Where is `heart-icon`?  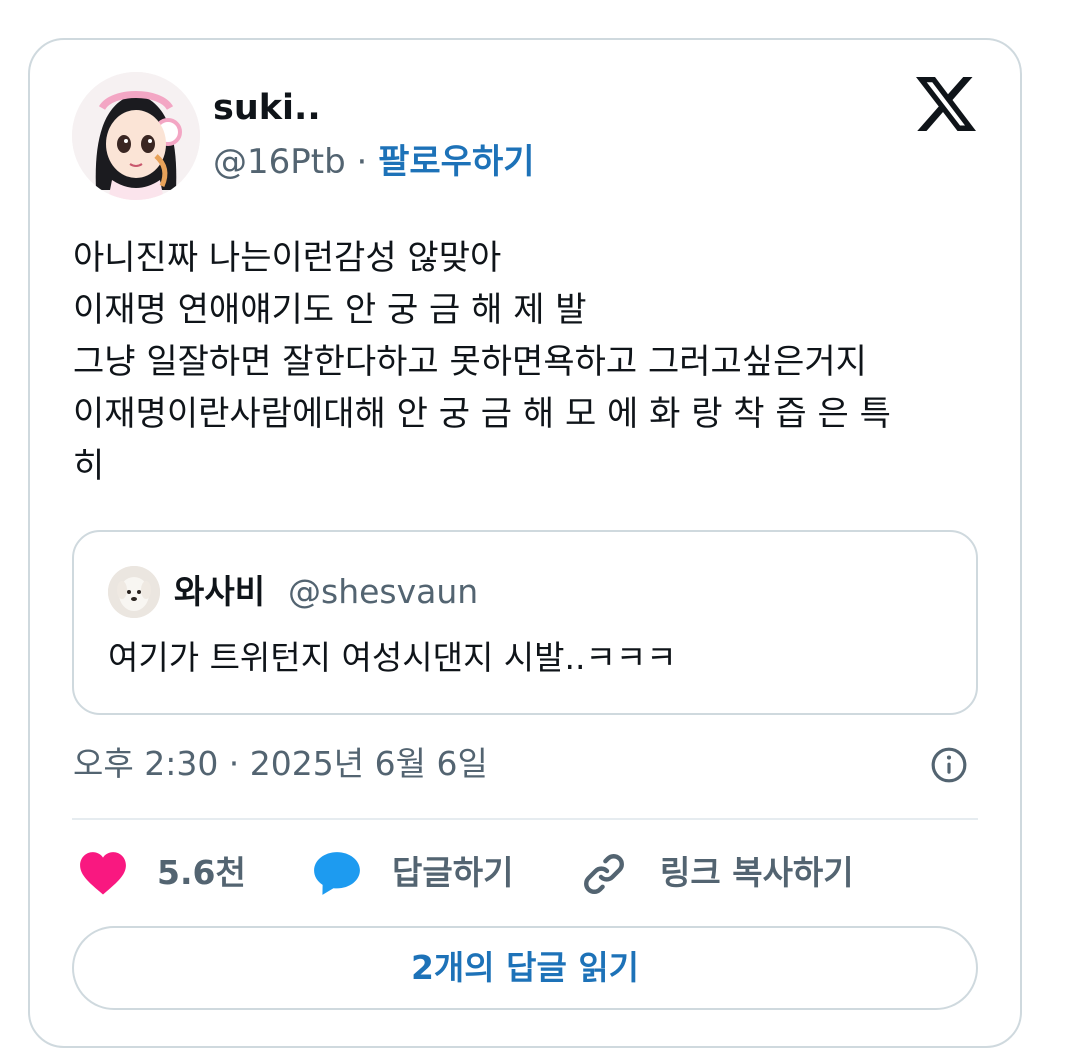 heart-icon is located at coordinates (103, 873).